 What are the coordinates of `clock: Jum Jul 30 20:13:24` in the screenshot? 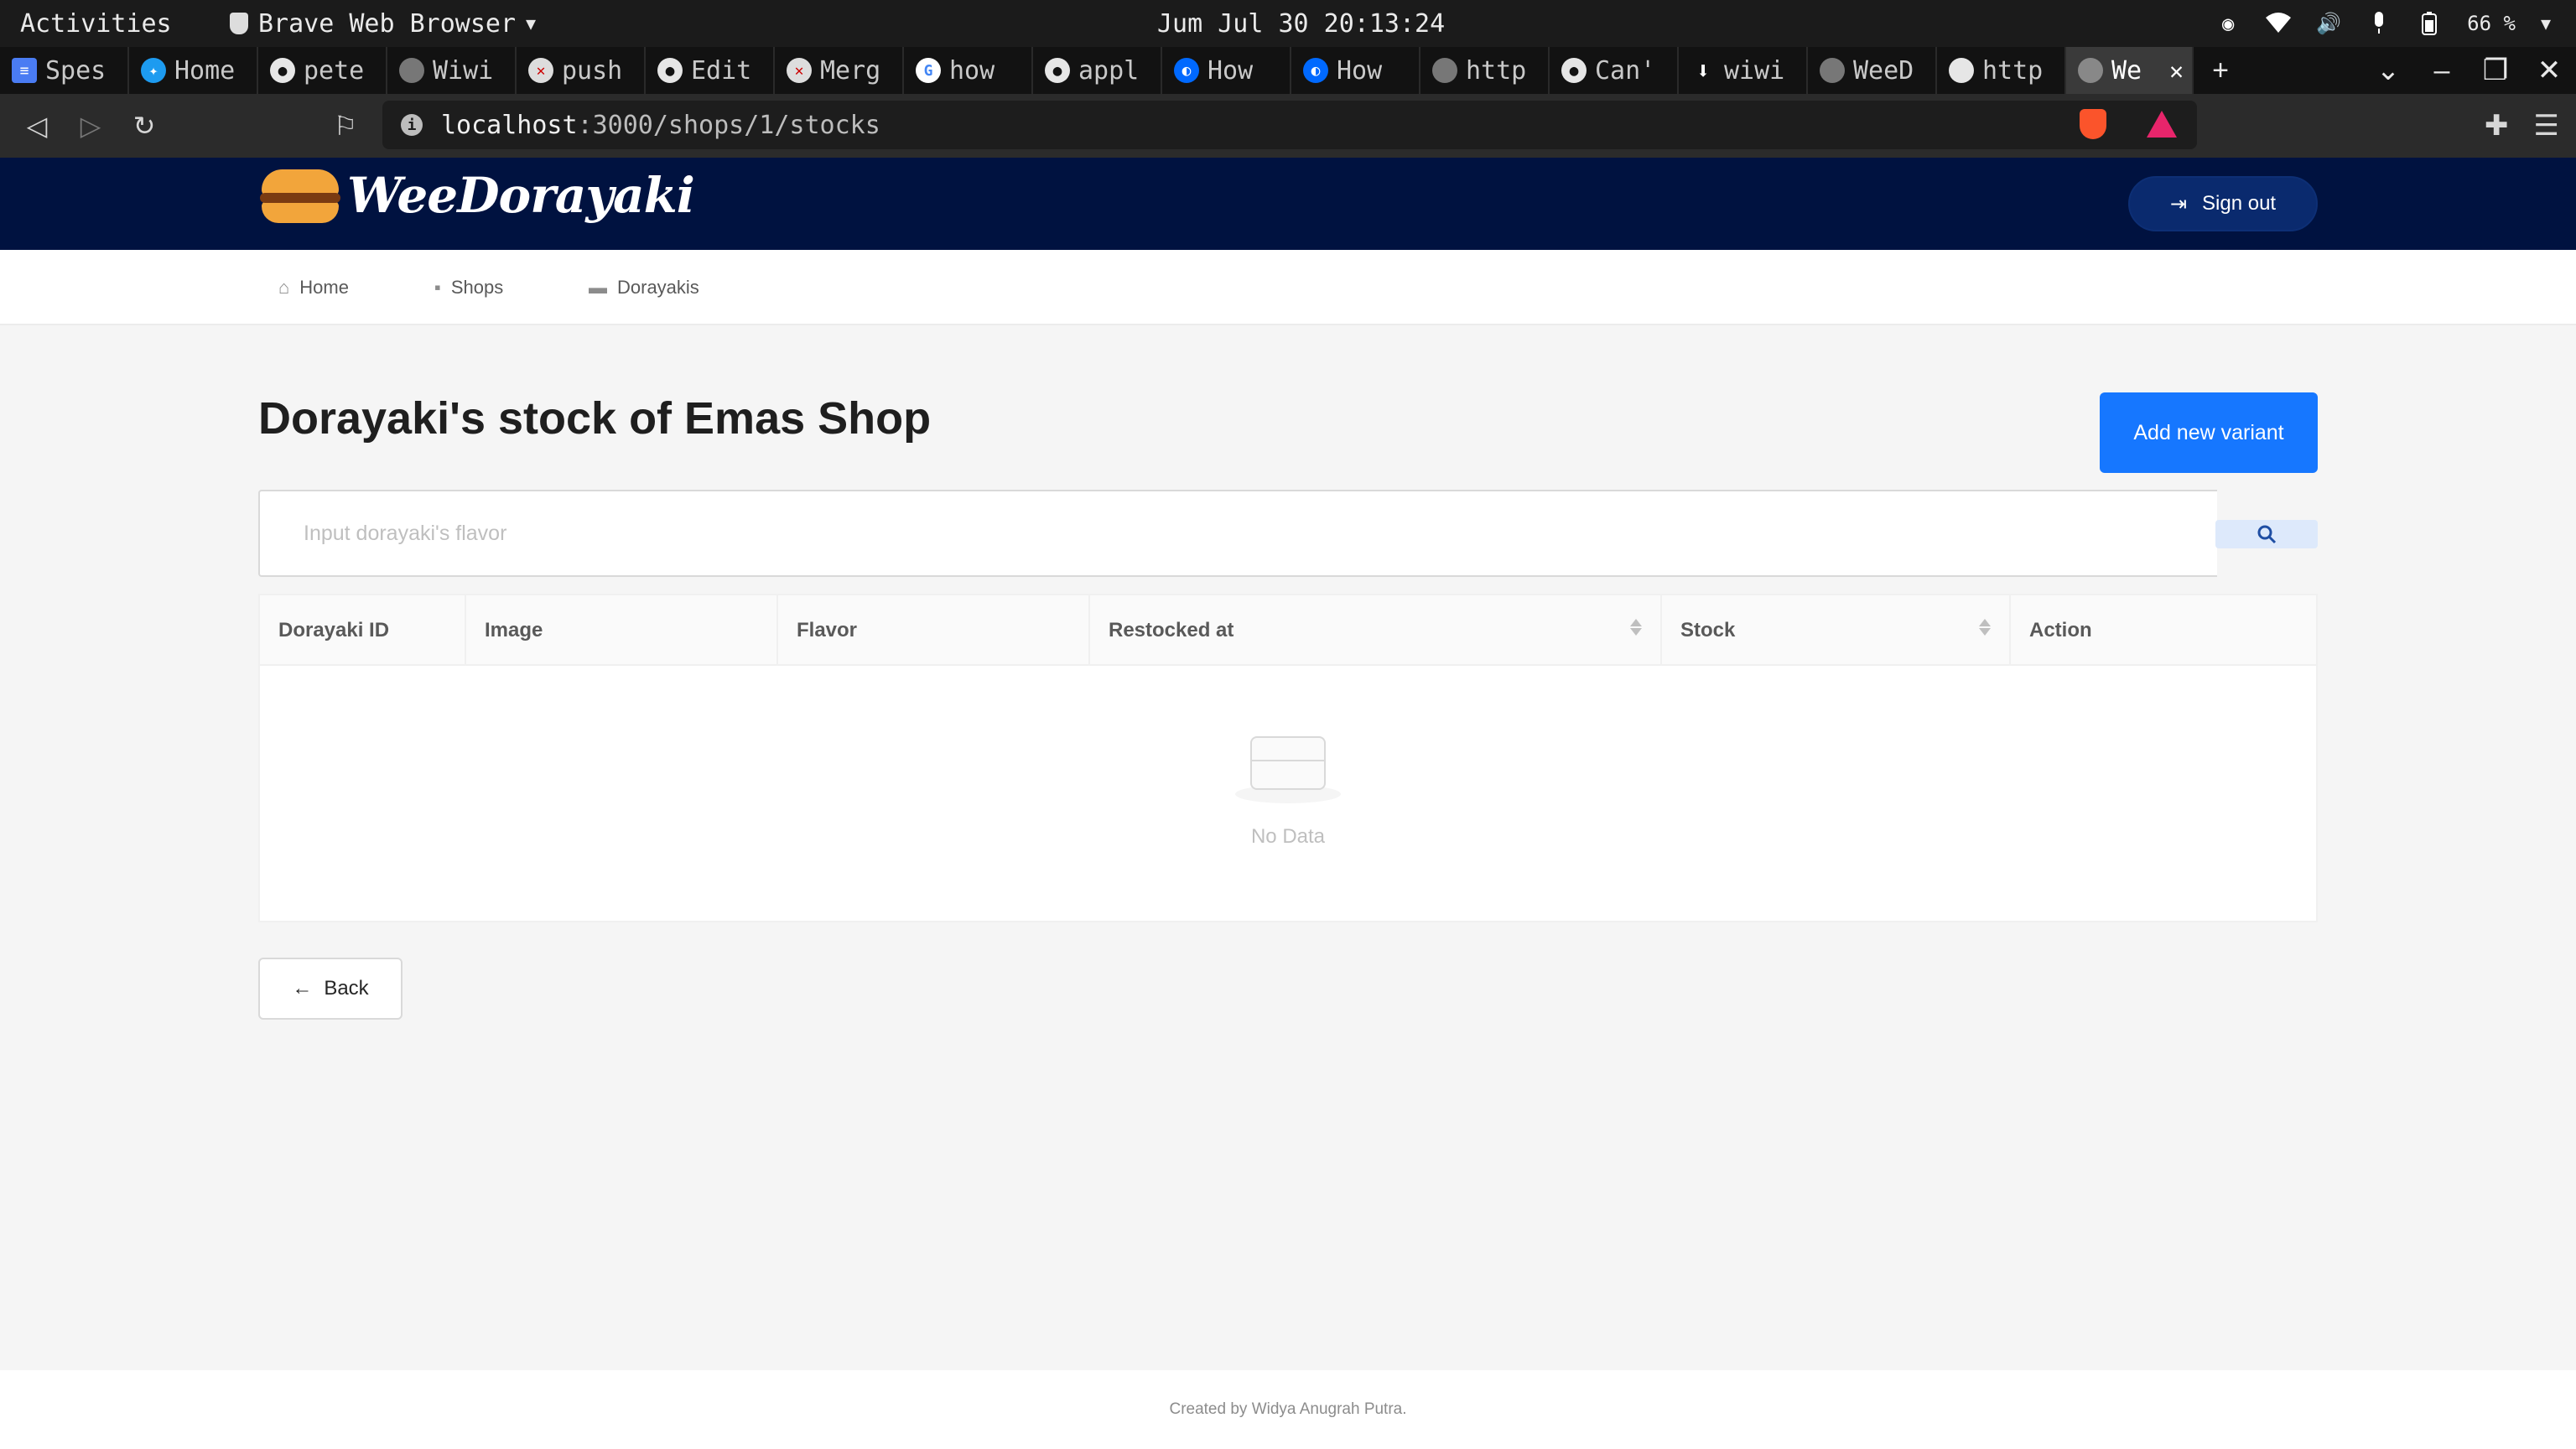 It's located at (1301, 24).